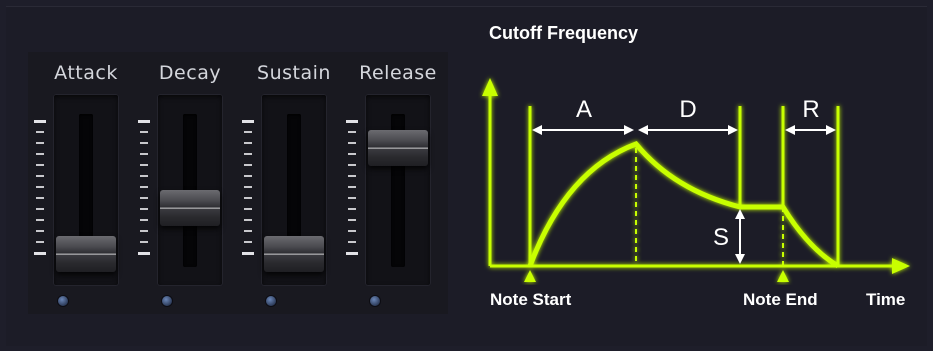  I want to click on attack-right-arrow-icon, so click(629, 130).